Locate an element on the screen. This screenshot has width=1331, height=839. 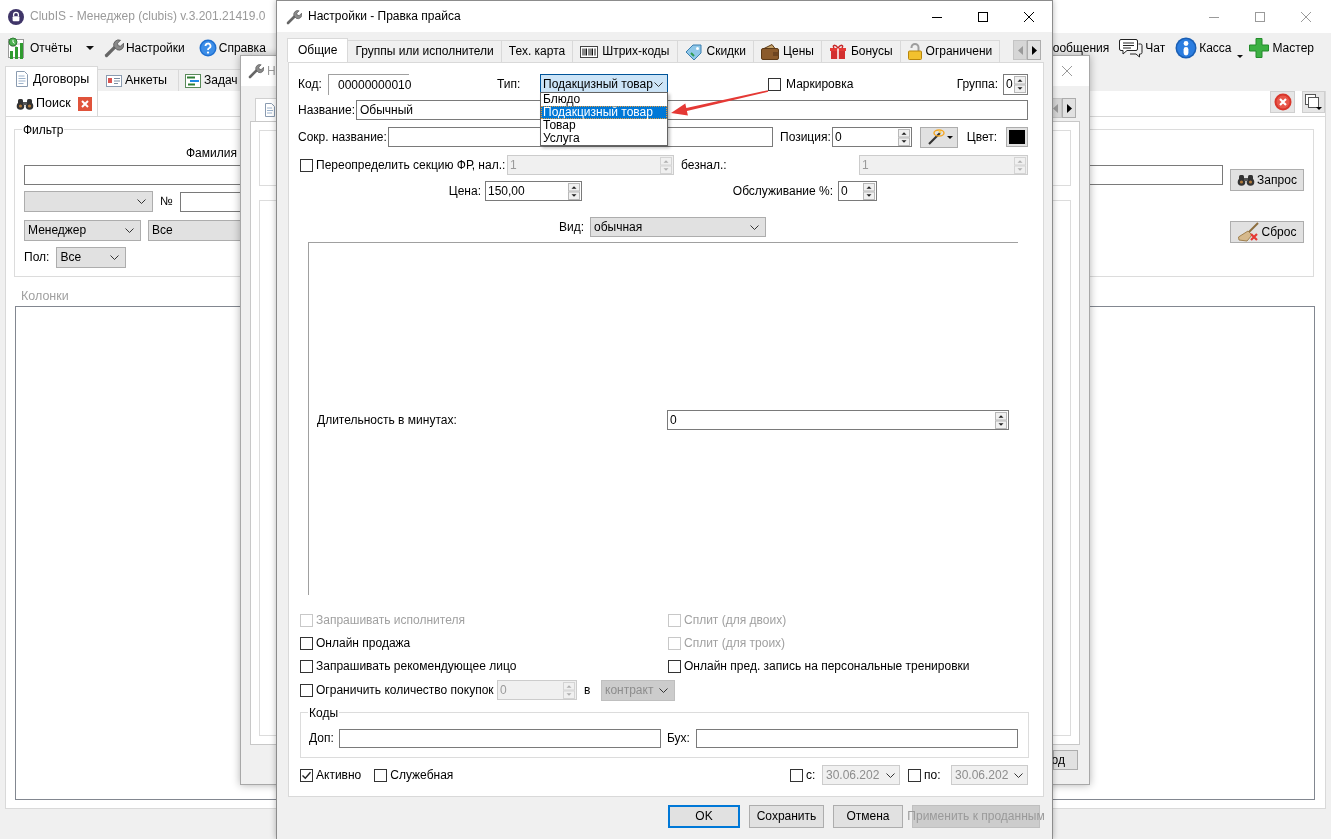
field-label: Сокр. название: is located at coordinates (343, 137).